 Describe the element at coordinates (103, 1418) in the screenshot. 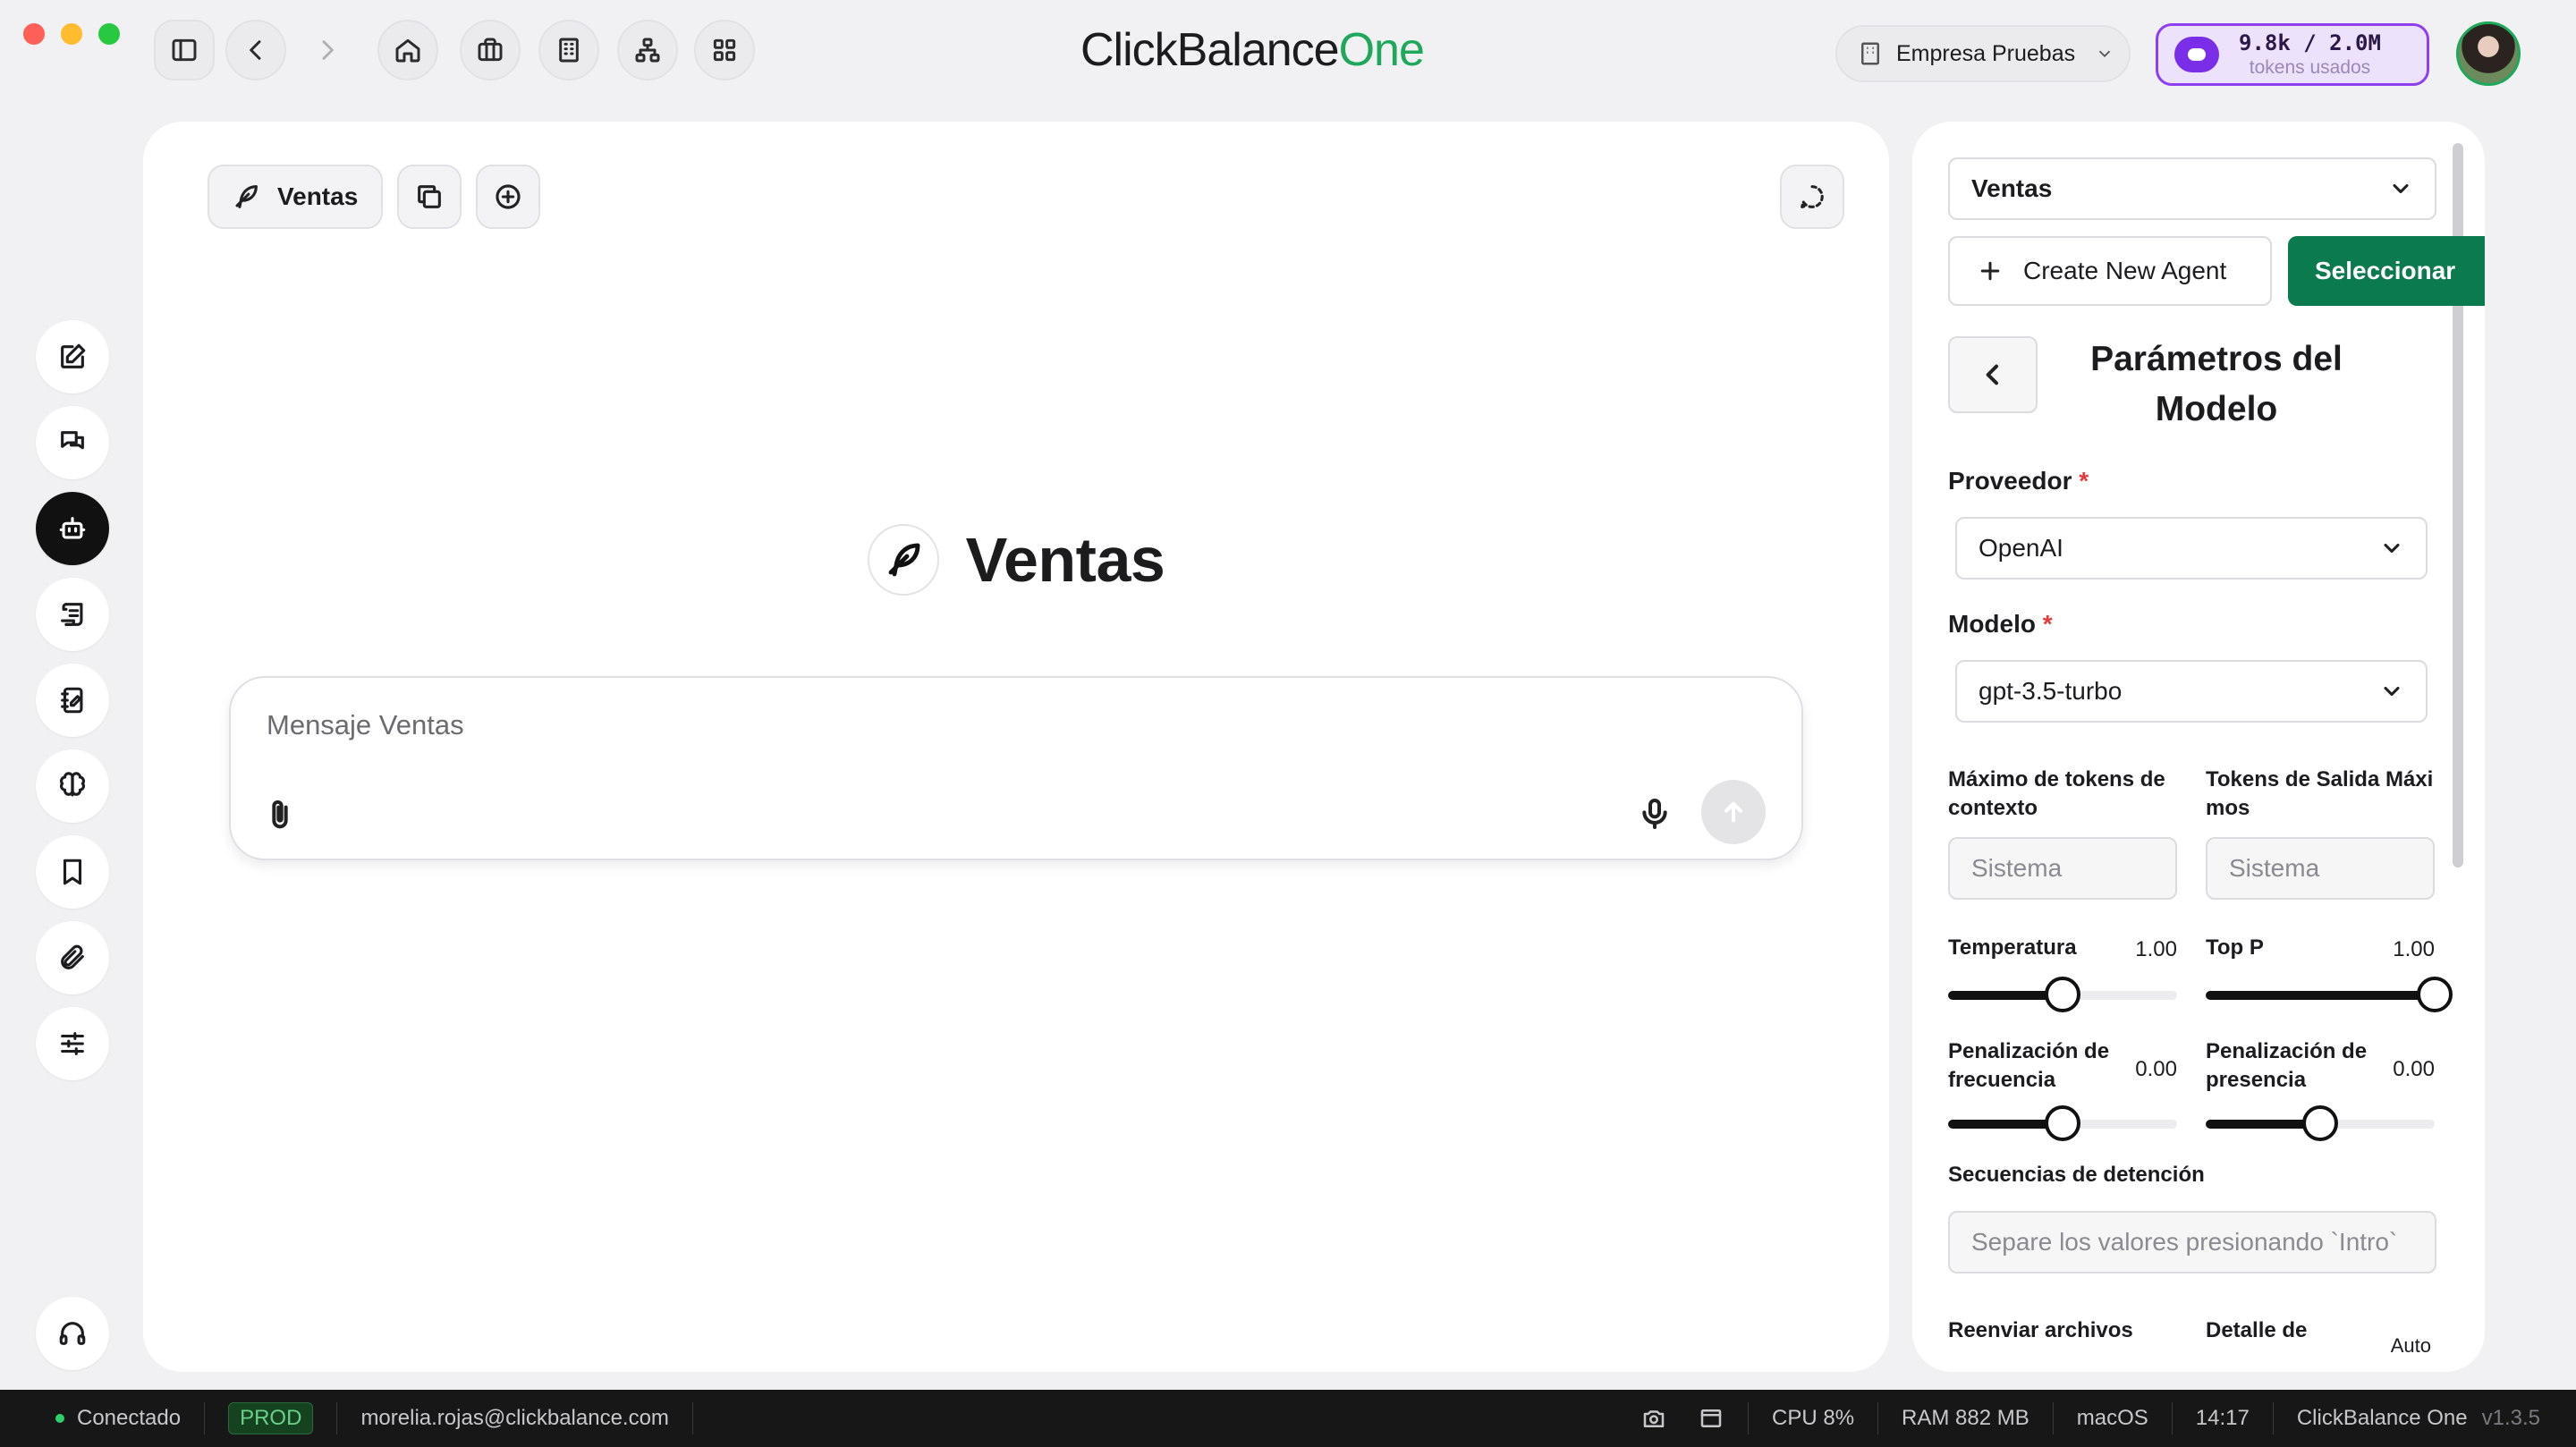

I see `connection-status: Conectado` at that location.